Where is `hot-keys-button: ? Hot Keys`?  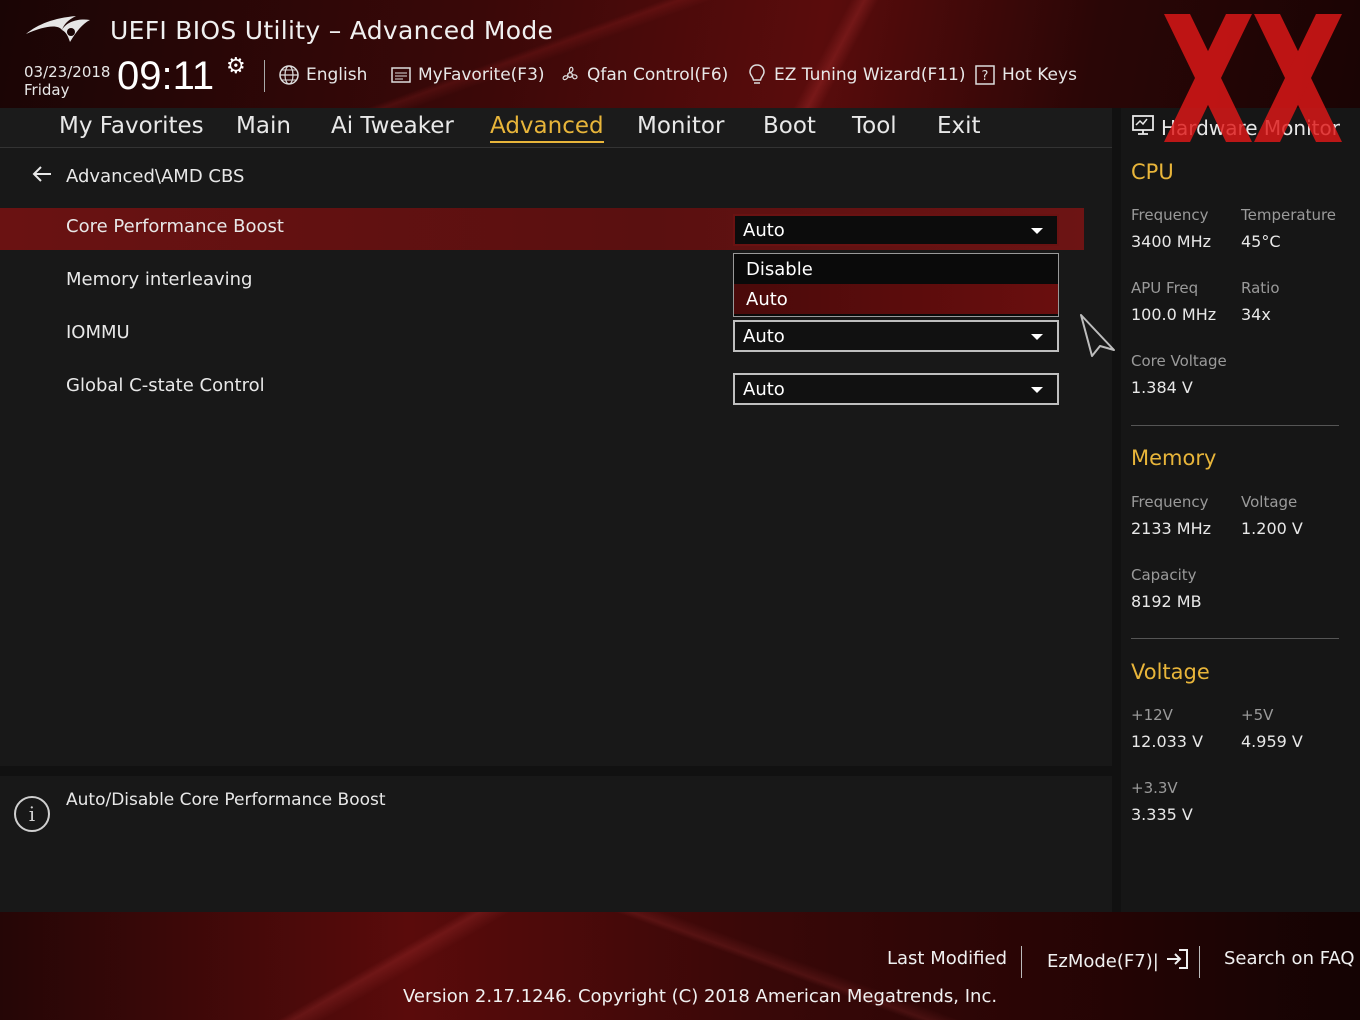
hot-keys-button: ? Hot Keys is located at coordinates (1025, 75).